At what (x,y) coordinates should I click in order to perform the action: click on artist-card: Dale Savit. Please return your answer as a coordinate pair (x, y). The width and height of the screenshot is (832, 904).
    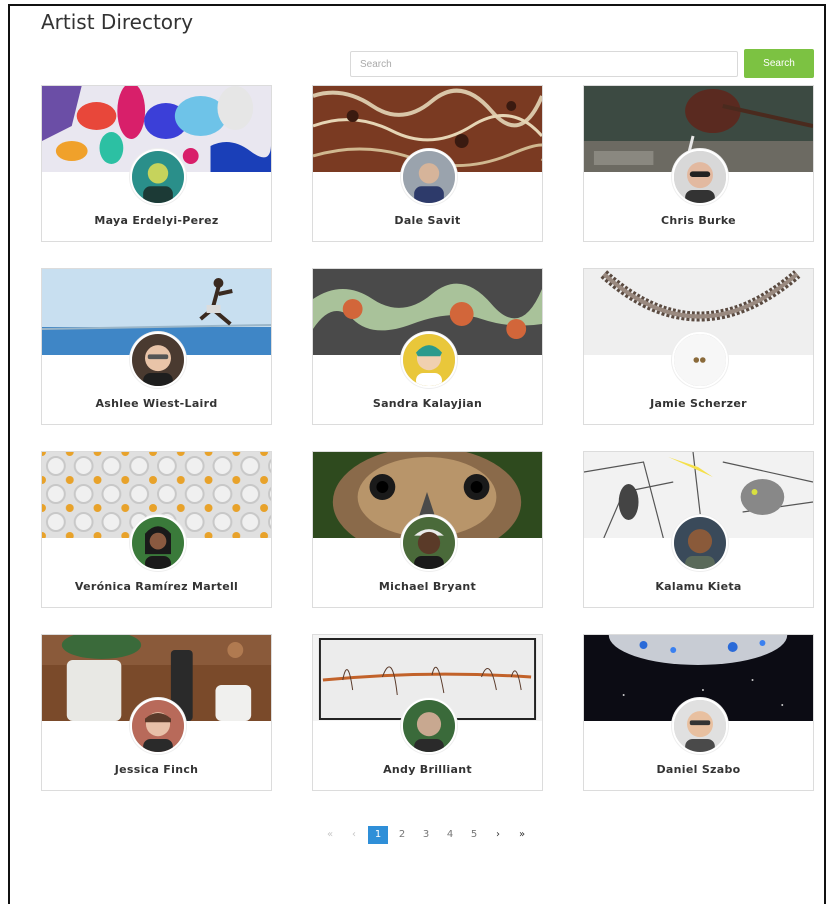
    Looking at the image, I should click on (427, 163).